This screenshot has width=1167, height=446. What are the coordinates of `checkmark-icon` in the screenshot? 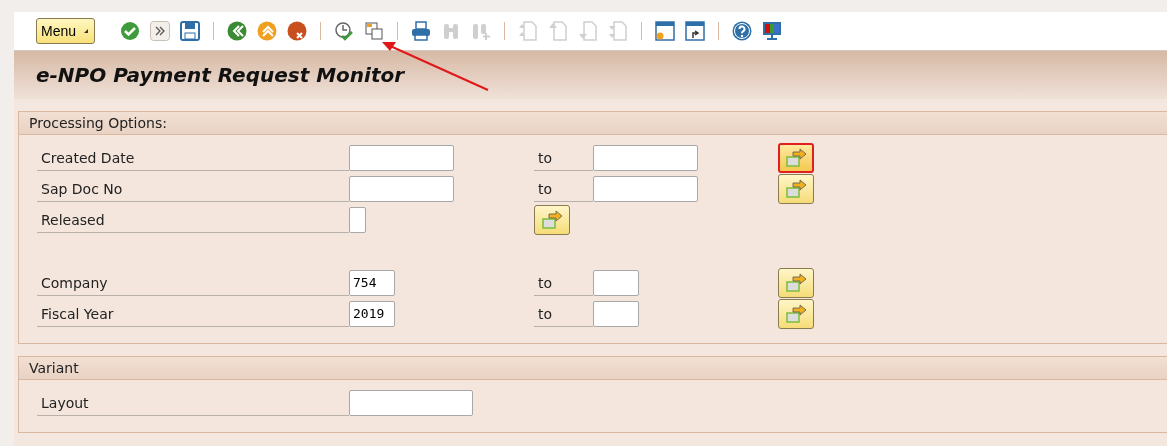 It's located at (130, 31).